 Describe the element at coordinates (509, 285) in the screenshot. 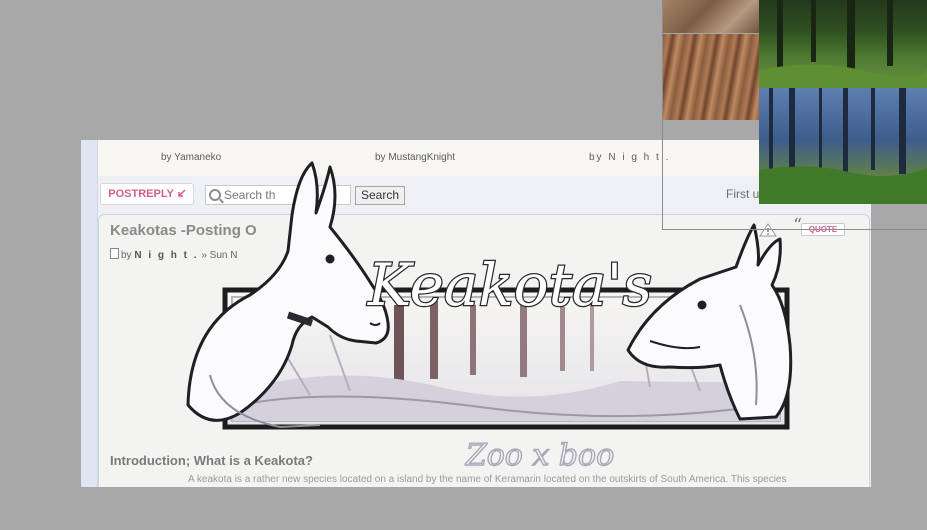

I see `banner-title: Keakota's` at that location.